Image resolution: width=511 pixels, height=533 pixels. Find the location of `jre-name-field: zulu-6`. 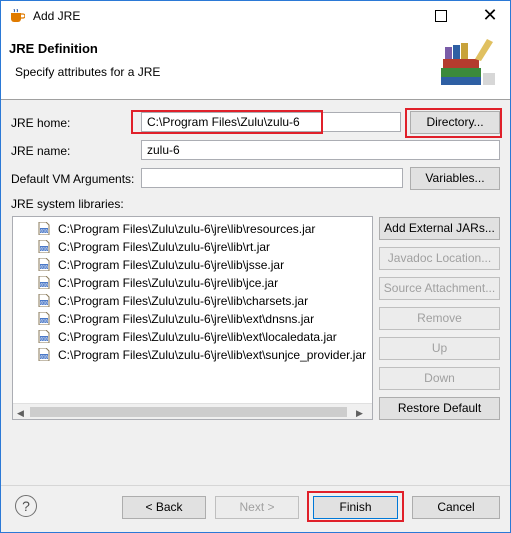

jre-name-field: zulu-6 is located at coordinates (320, 150).